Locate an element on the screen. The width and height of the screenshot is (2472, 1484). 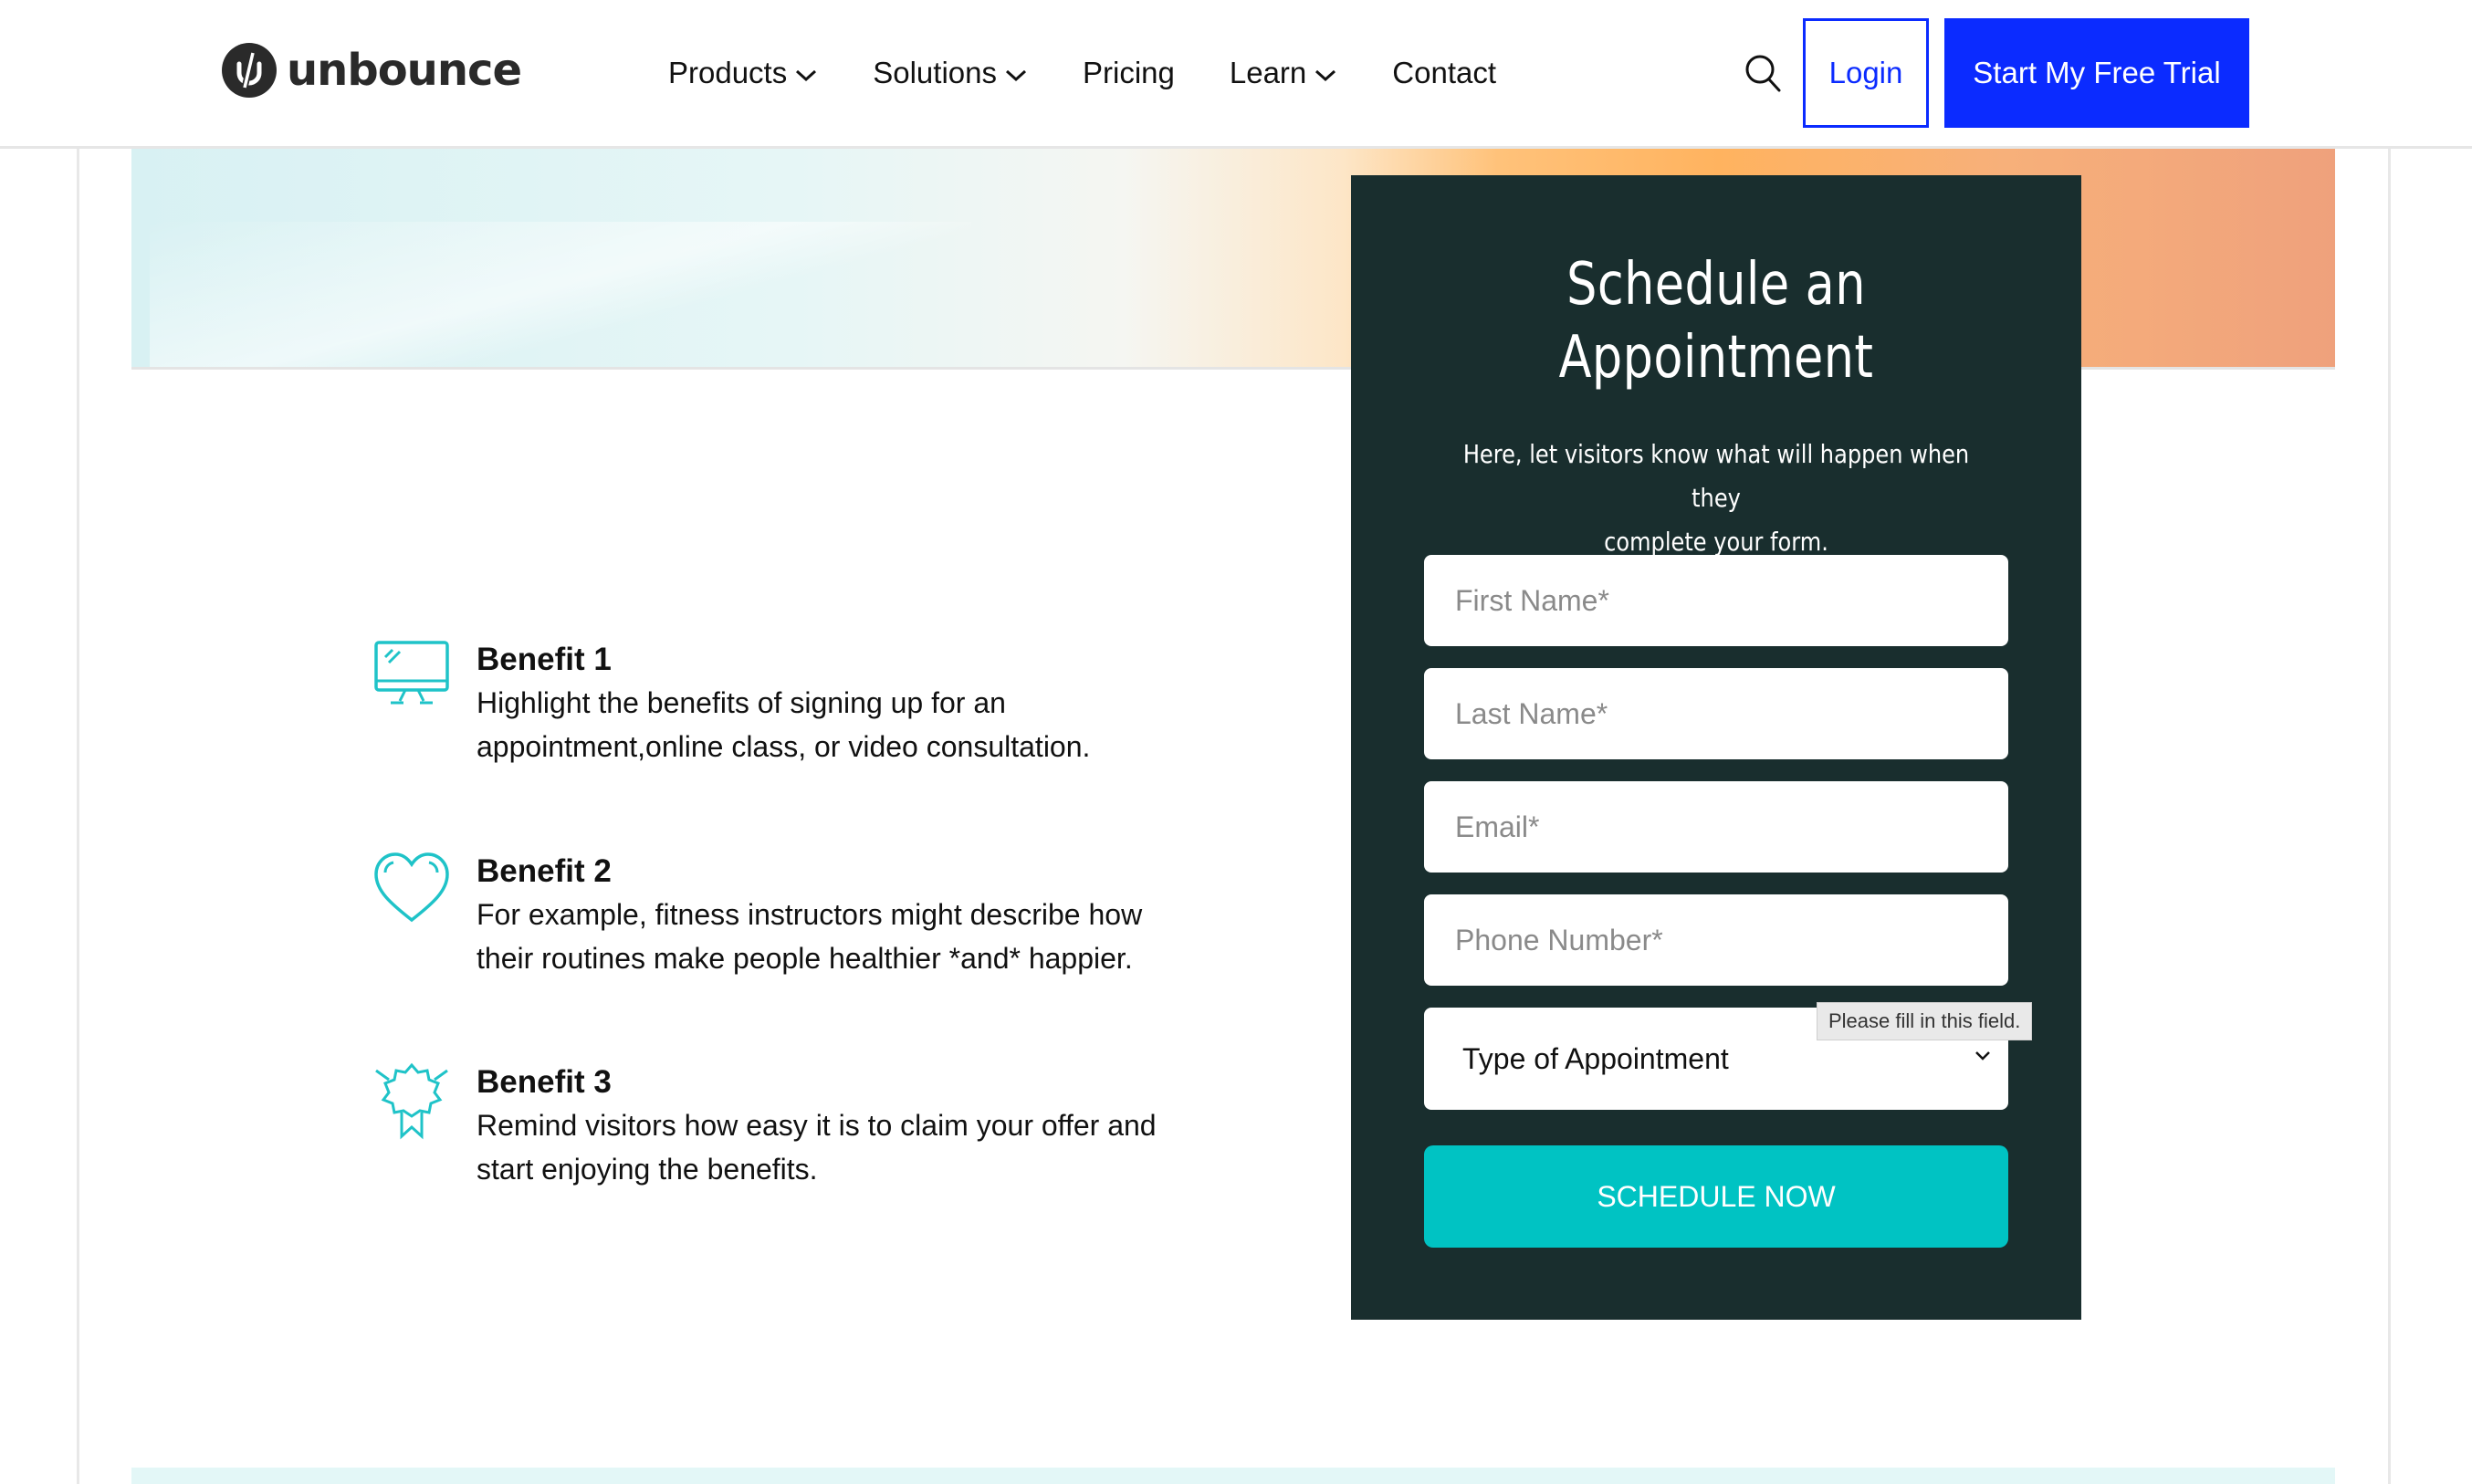
start-free-trial-button: Start My Free Trial is located at coordinates (2096, 73).